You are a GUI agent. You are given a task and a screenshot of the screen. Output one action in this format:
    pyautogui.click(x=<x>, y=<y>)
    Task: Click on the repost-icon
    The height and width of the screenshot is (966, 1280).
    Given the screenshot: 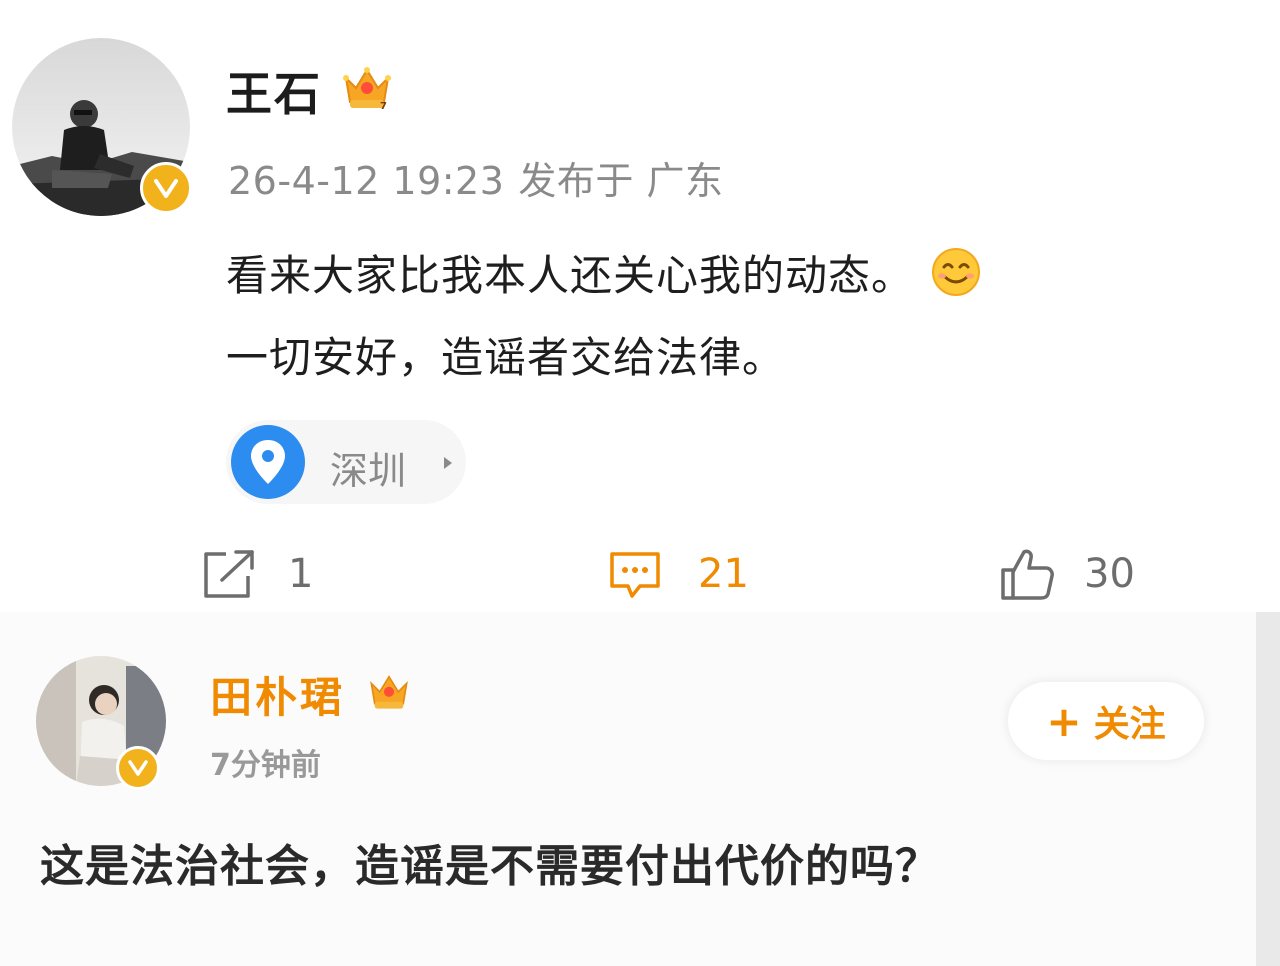 What is the action you would take?
    pyautogui.click(x=229, y=574)
    